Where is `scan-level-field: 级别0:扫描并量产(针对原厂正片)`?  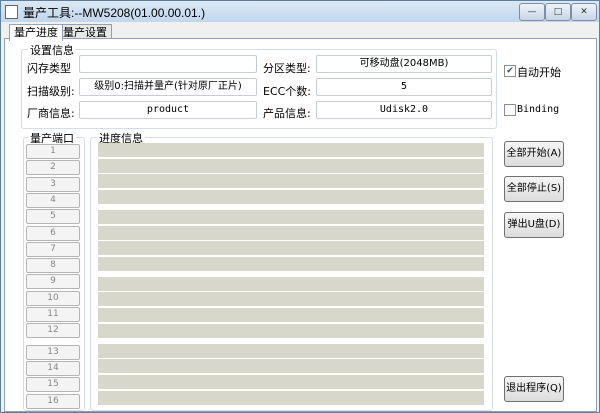
scan-level-field: 级别0:扫描并量产(针对原厂正片) is located at coordinates (168, 87).